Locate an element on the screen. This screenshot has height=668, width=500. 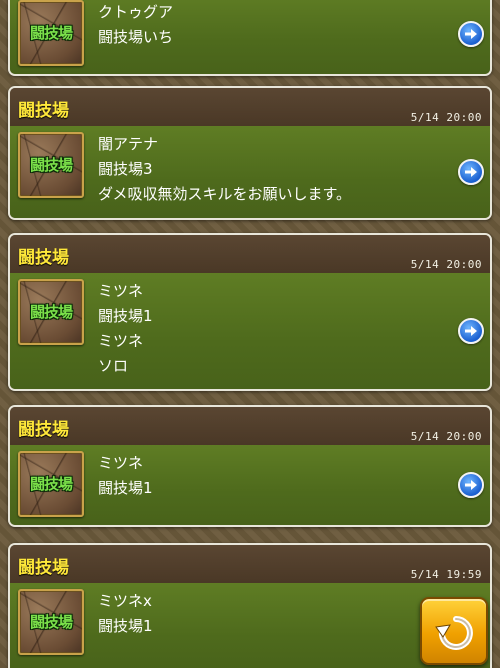
card-body: 闘技場 ミツネx 闘技場1 is located at coordinates (250, 625).